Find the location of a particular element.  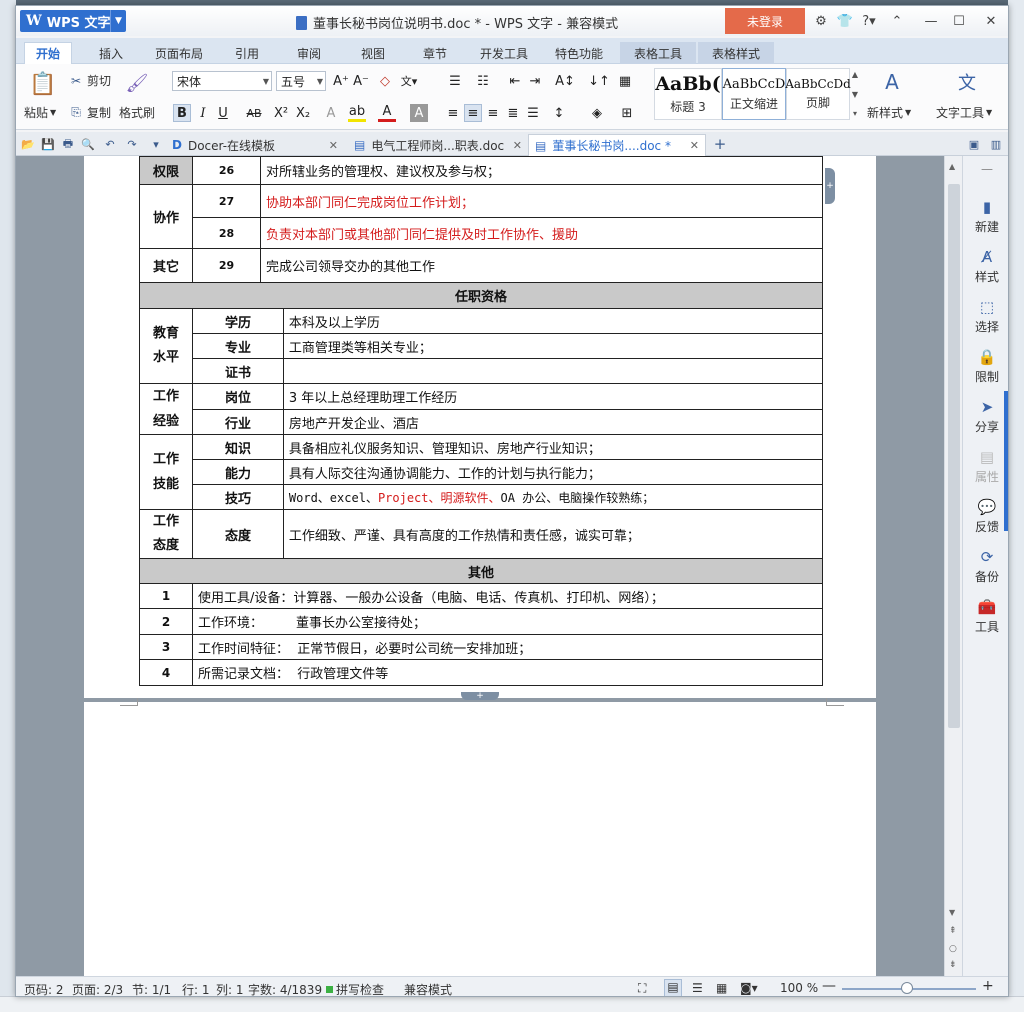

minimize-icon: — is located at coordinates (931, 21).